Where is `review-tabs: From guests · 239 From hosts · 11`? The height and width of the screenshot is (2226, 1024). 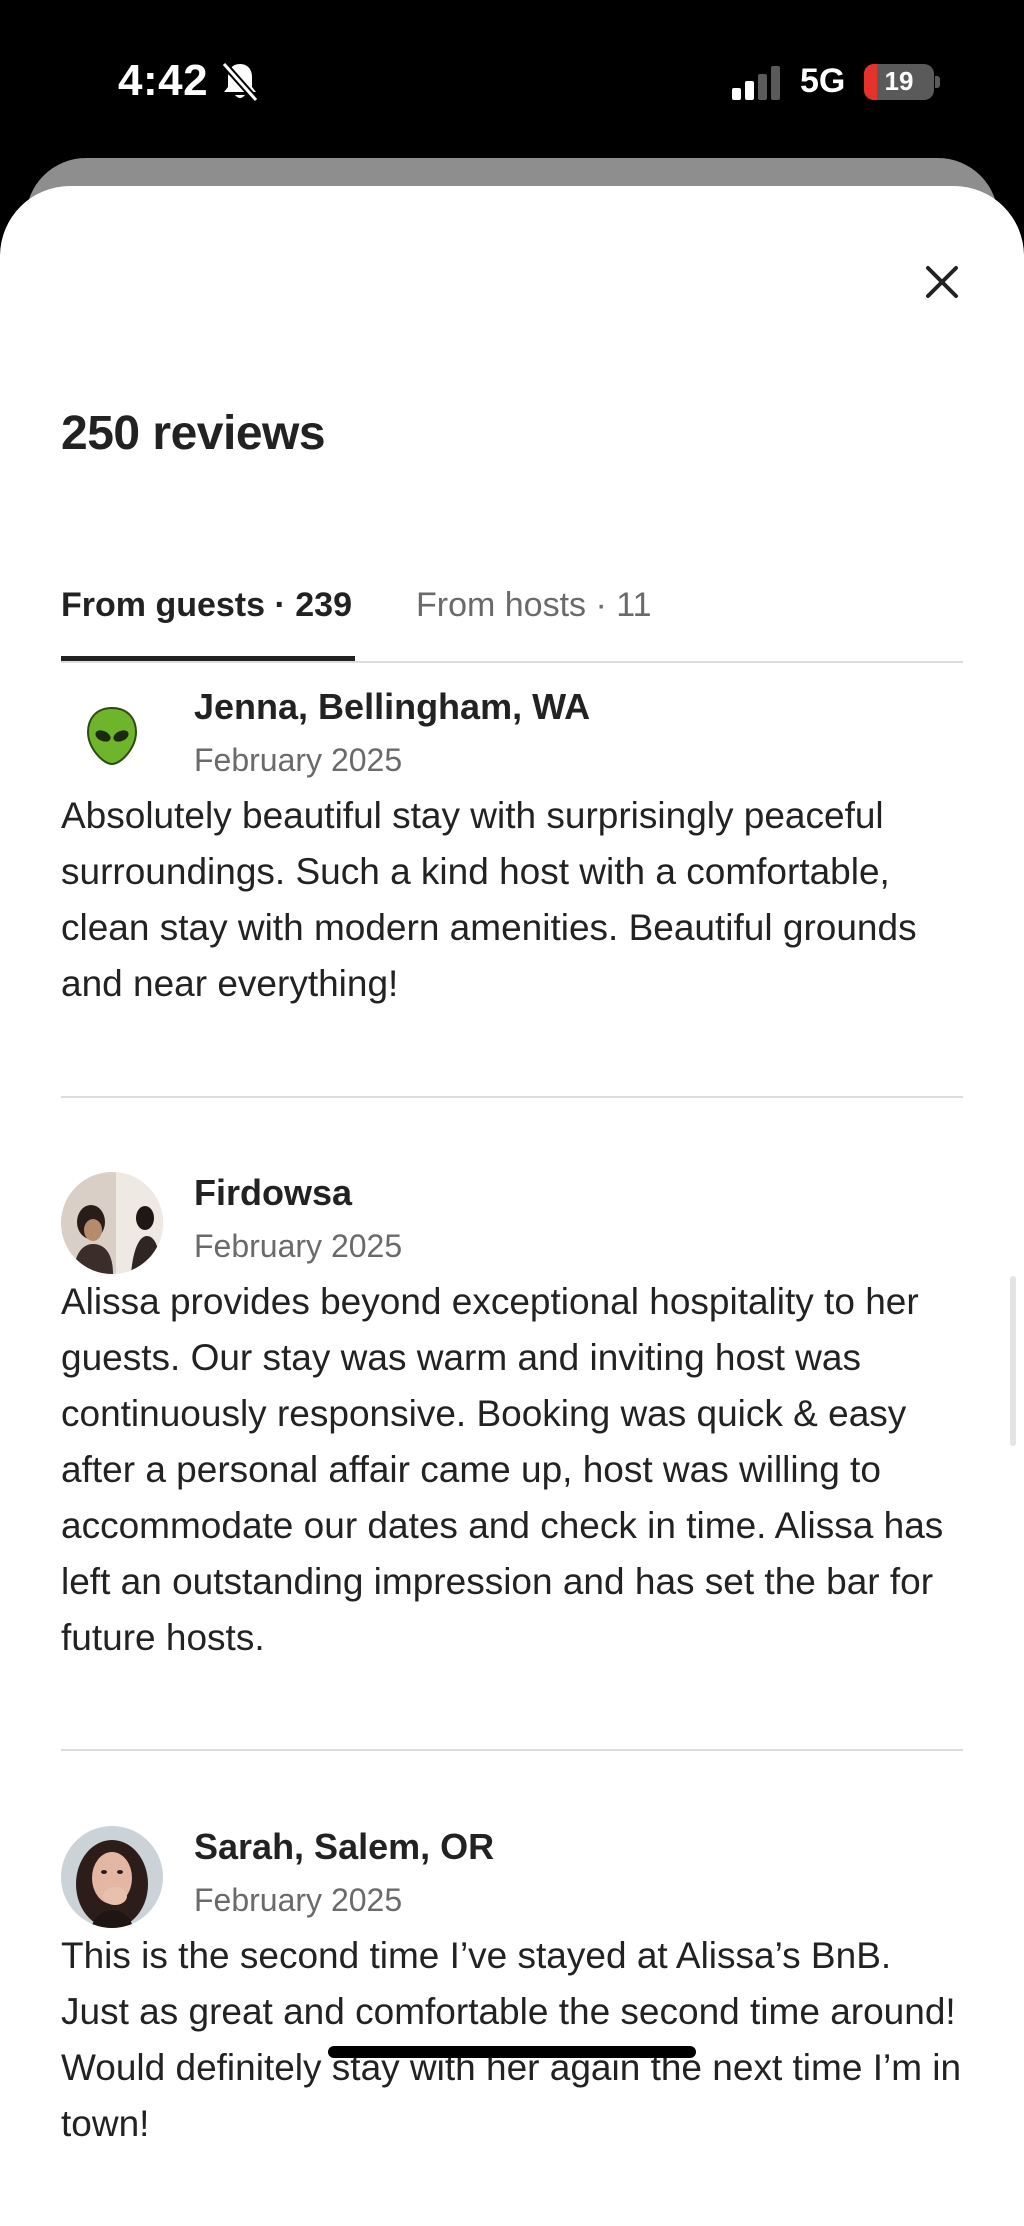 review-tabs: From guests · 239 From hosts · 11 is located at coordinates (512, 601).